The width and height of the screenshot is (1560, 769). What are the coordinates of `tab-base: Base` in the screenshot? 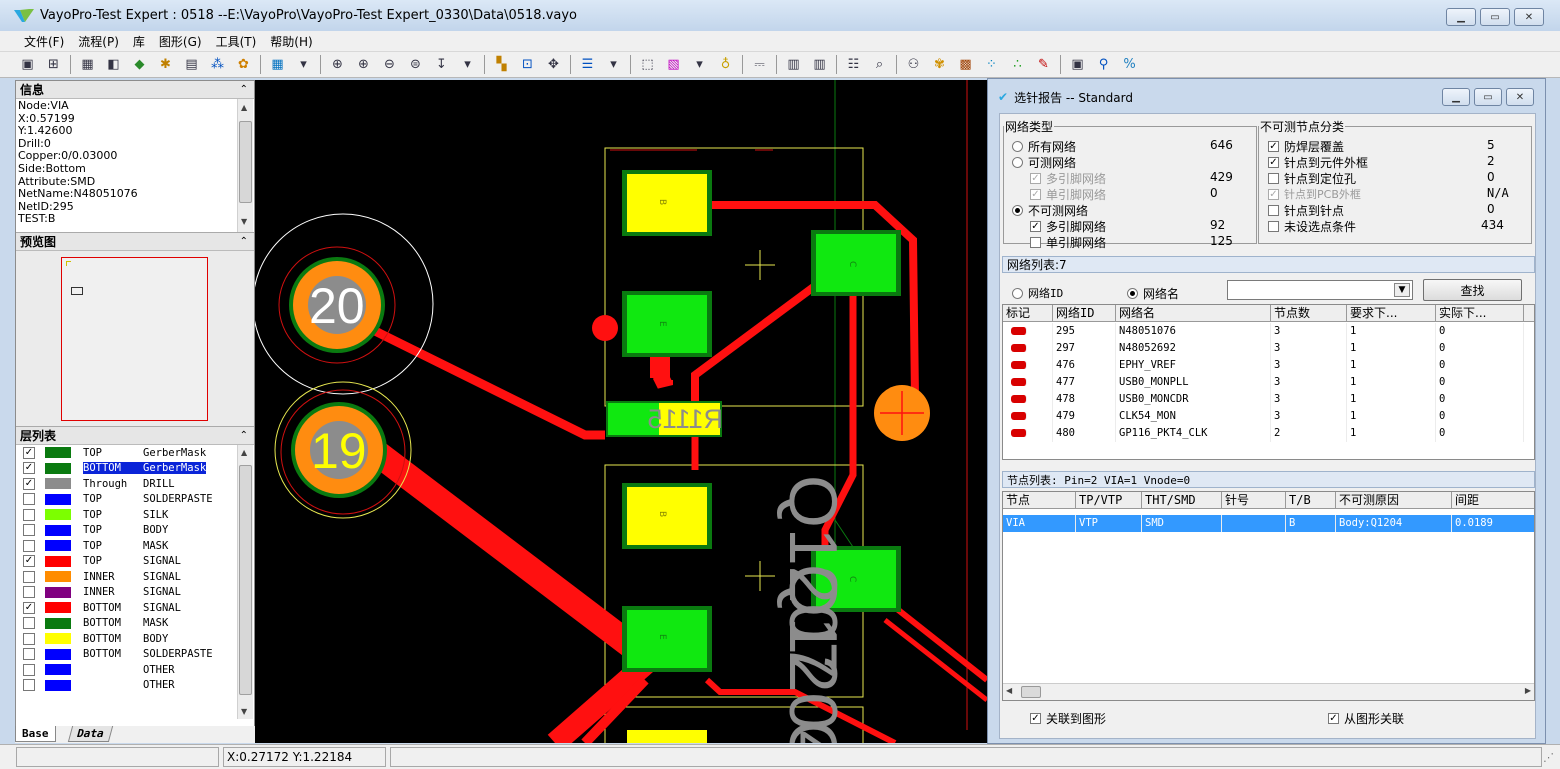 It's located at (35, 734).